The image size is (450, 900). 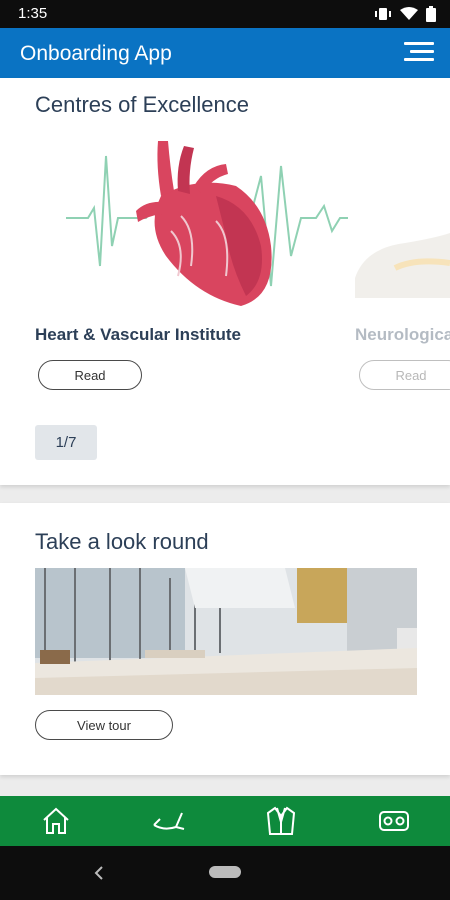 I want to click on tour-image, so click(x=226, y=631).